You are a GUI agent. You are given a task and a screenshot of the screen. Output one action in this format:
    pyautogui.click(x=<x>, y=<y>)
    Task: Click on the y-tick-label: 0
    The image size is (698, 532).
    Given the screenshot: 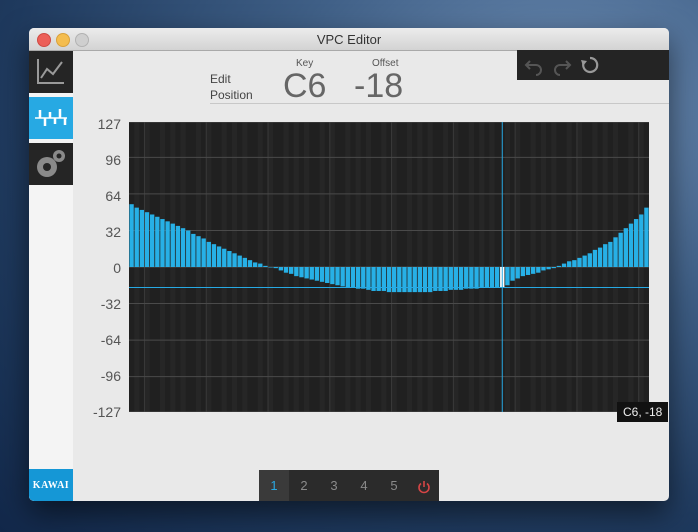 What is the action you would take?
    pyautogui.click(x=117, y=268)
    